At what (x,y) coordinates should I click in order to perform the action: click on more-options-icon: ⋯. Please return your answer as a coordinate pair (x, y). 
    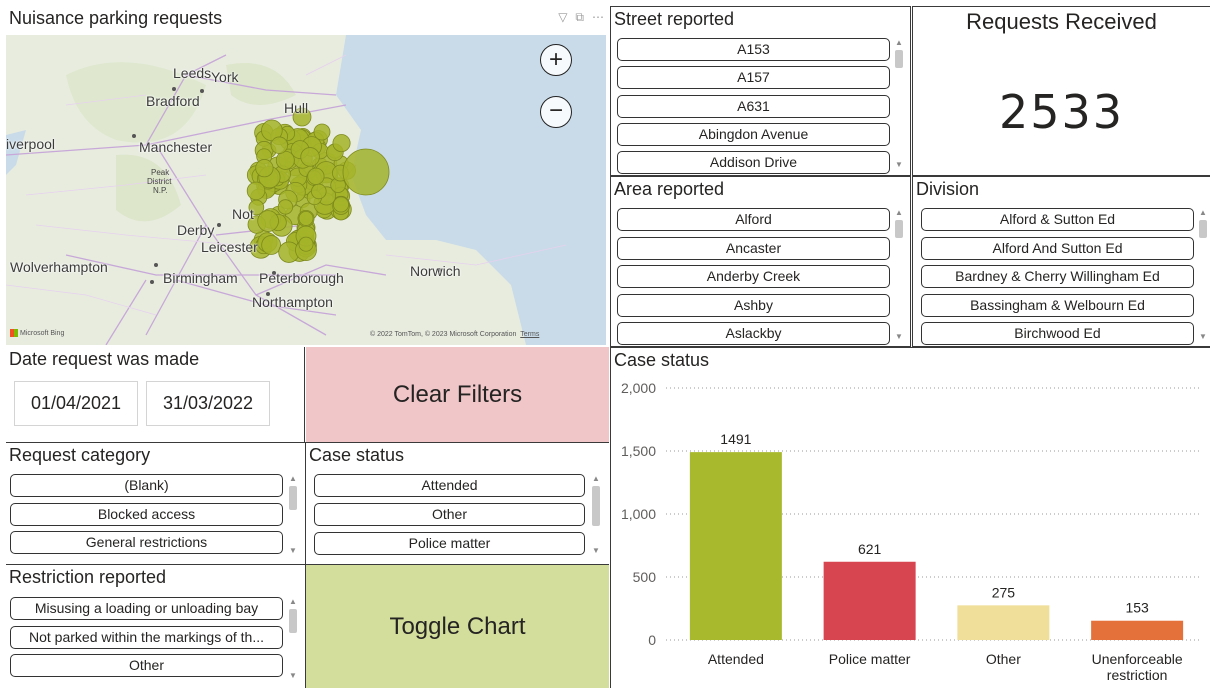
    Looking at the image, I should click on (598, 17).